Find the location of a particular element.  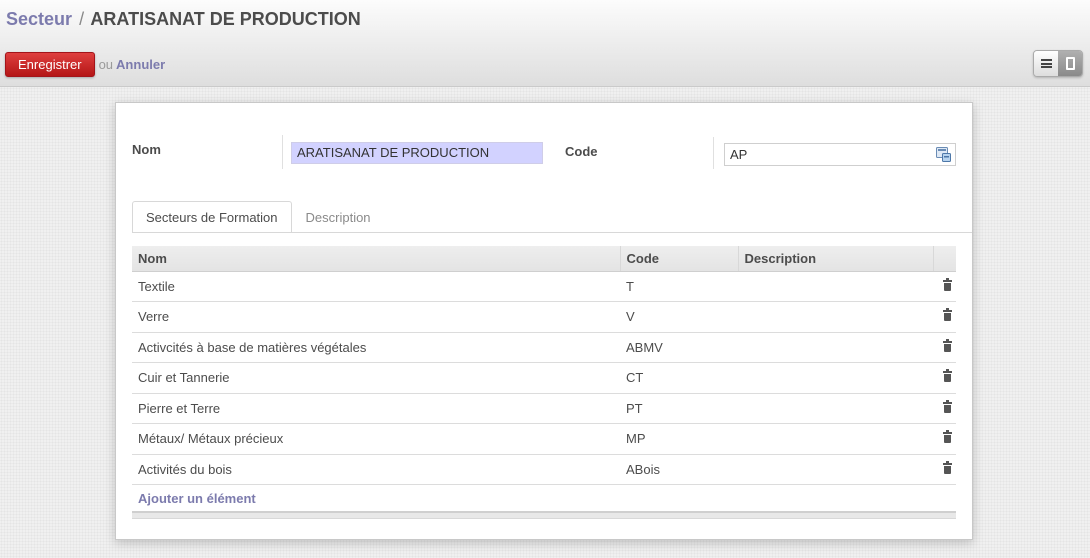

breadcrumb: Secteur / ARATISANAT DE PRODUCTION is located at coordinates (183, 19).